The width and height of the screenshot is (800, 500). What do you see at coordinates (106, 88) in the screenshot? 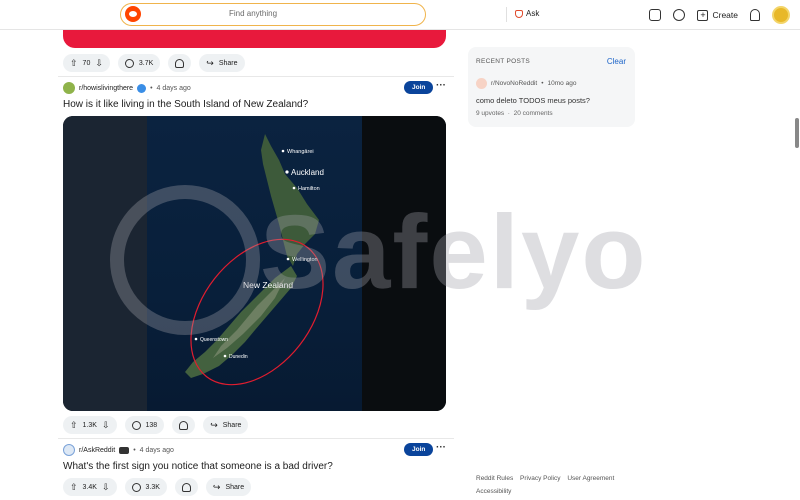
I see `subreddit-name: r/howislivingthere` at bounding box center [106, 88].